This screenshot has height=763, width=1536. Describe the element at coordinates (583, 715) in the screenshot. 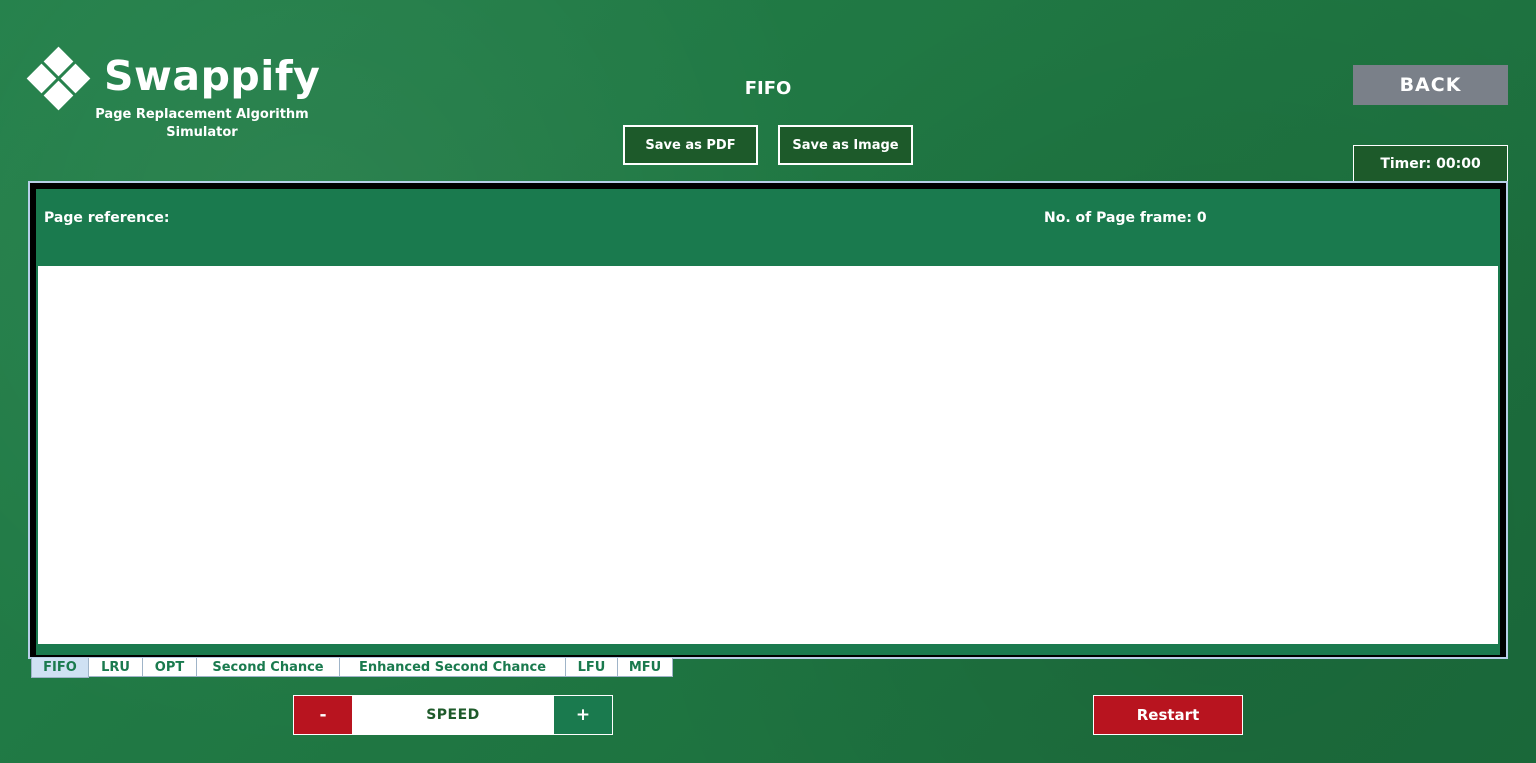

I see `speed-increase-button: +` at that location.